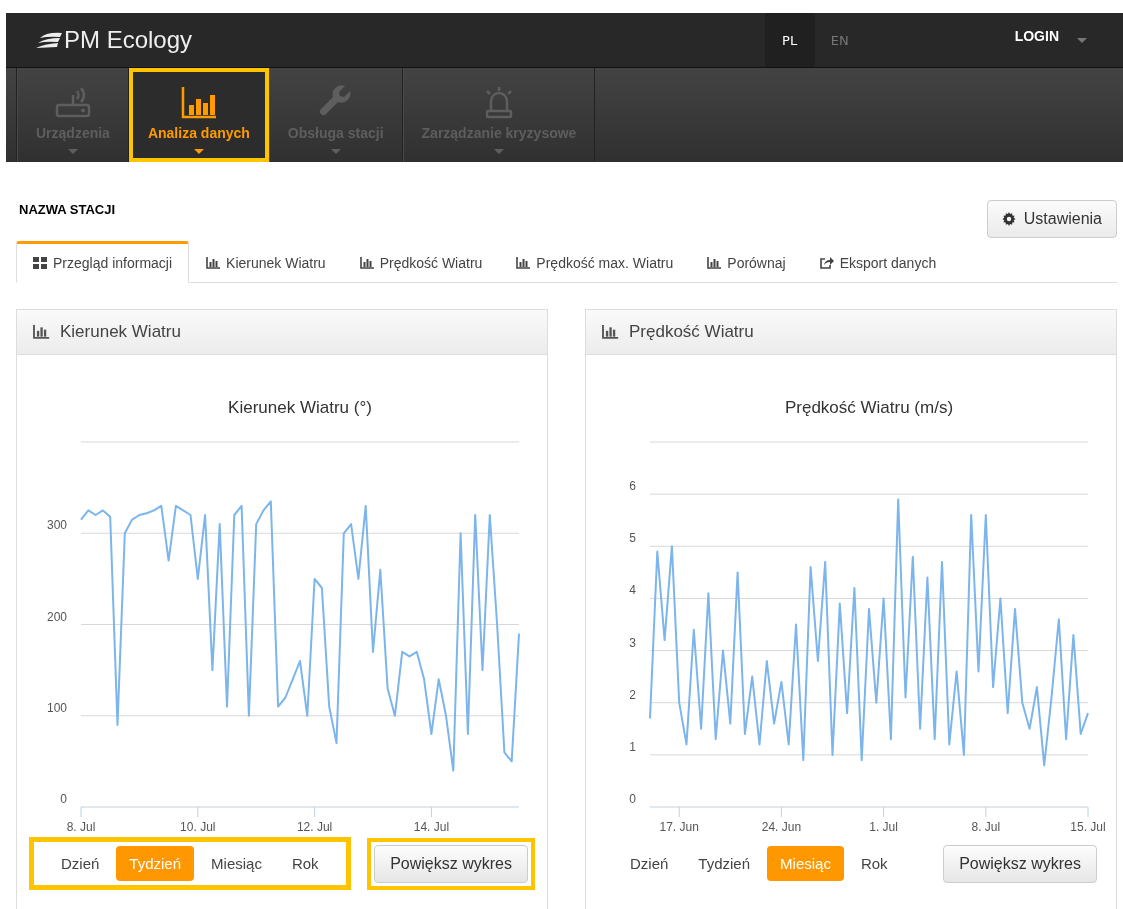  Describe the element at coordinates (632, 486) in the screenshot. I see `y-axis-label: 6` at that location.